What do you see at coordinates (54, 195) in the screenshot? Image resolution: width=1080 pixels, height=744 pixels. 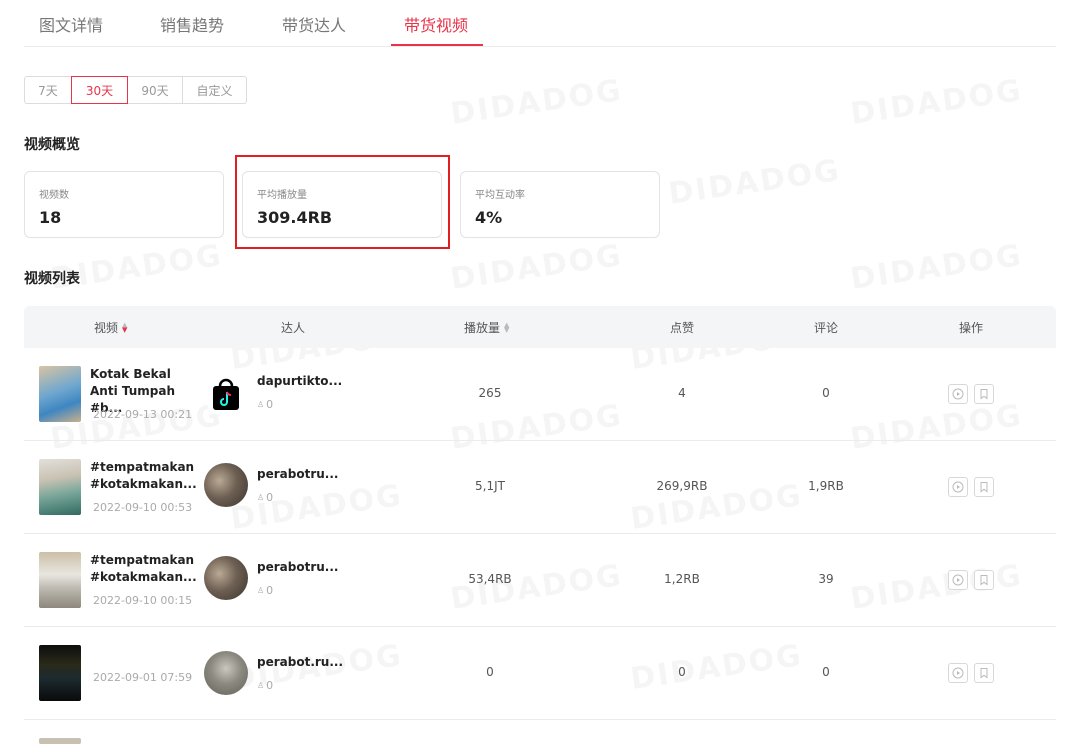 I see `stat-label: 视频数` at bounding box center [54, 195].